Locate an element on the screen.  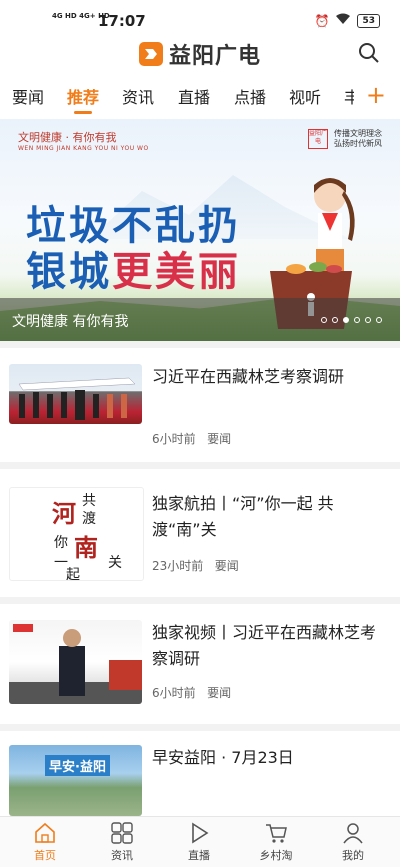
add-channel-icon: + is located at coordinates (376, 95).